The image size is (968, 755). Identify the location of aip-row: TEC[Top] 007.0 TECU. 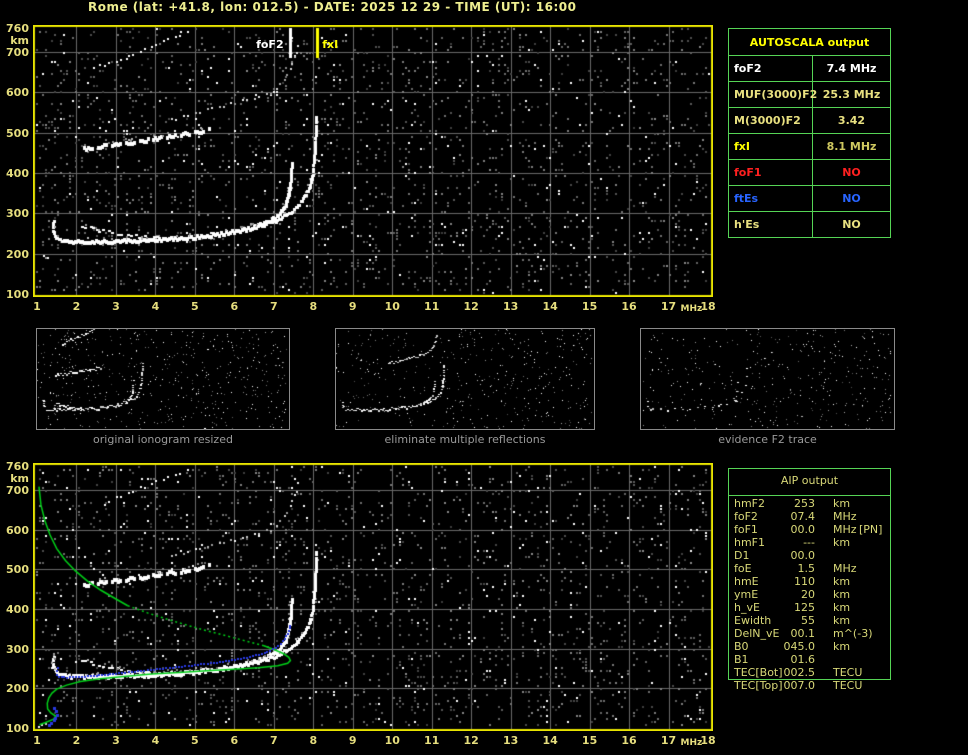
(809, 685).